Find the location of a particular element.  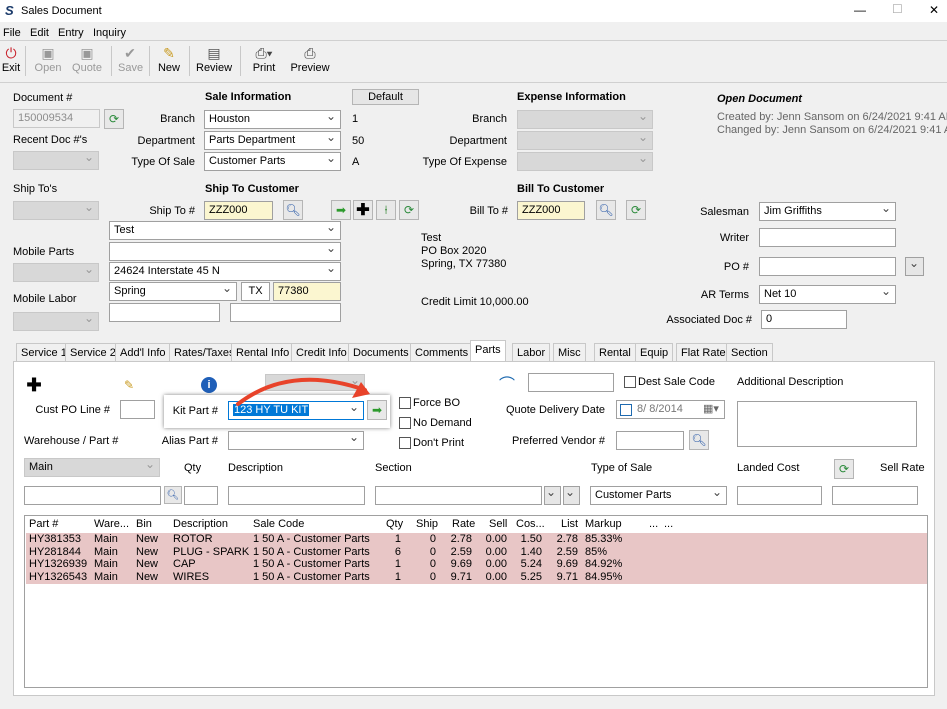

col-header-rate: Rate is located at coordinates (463, 524).